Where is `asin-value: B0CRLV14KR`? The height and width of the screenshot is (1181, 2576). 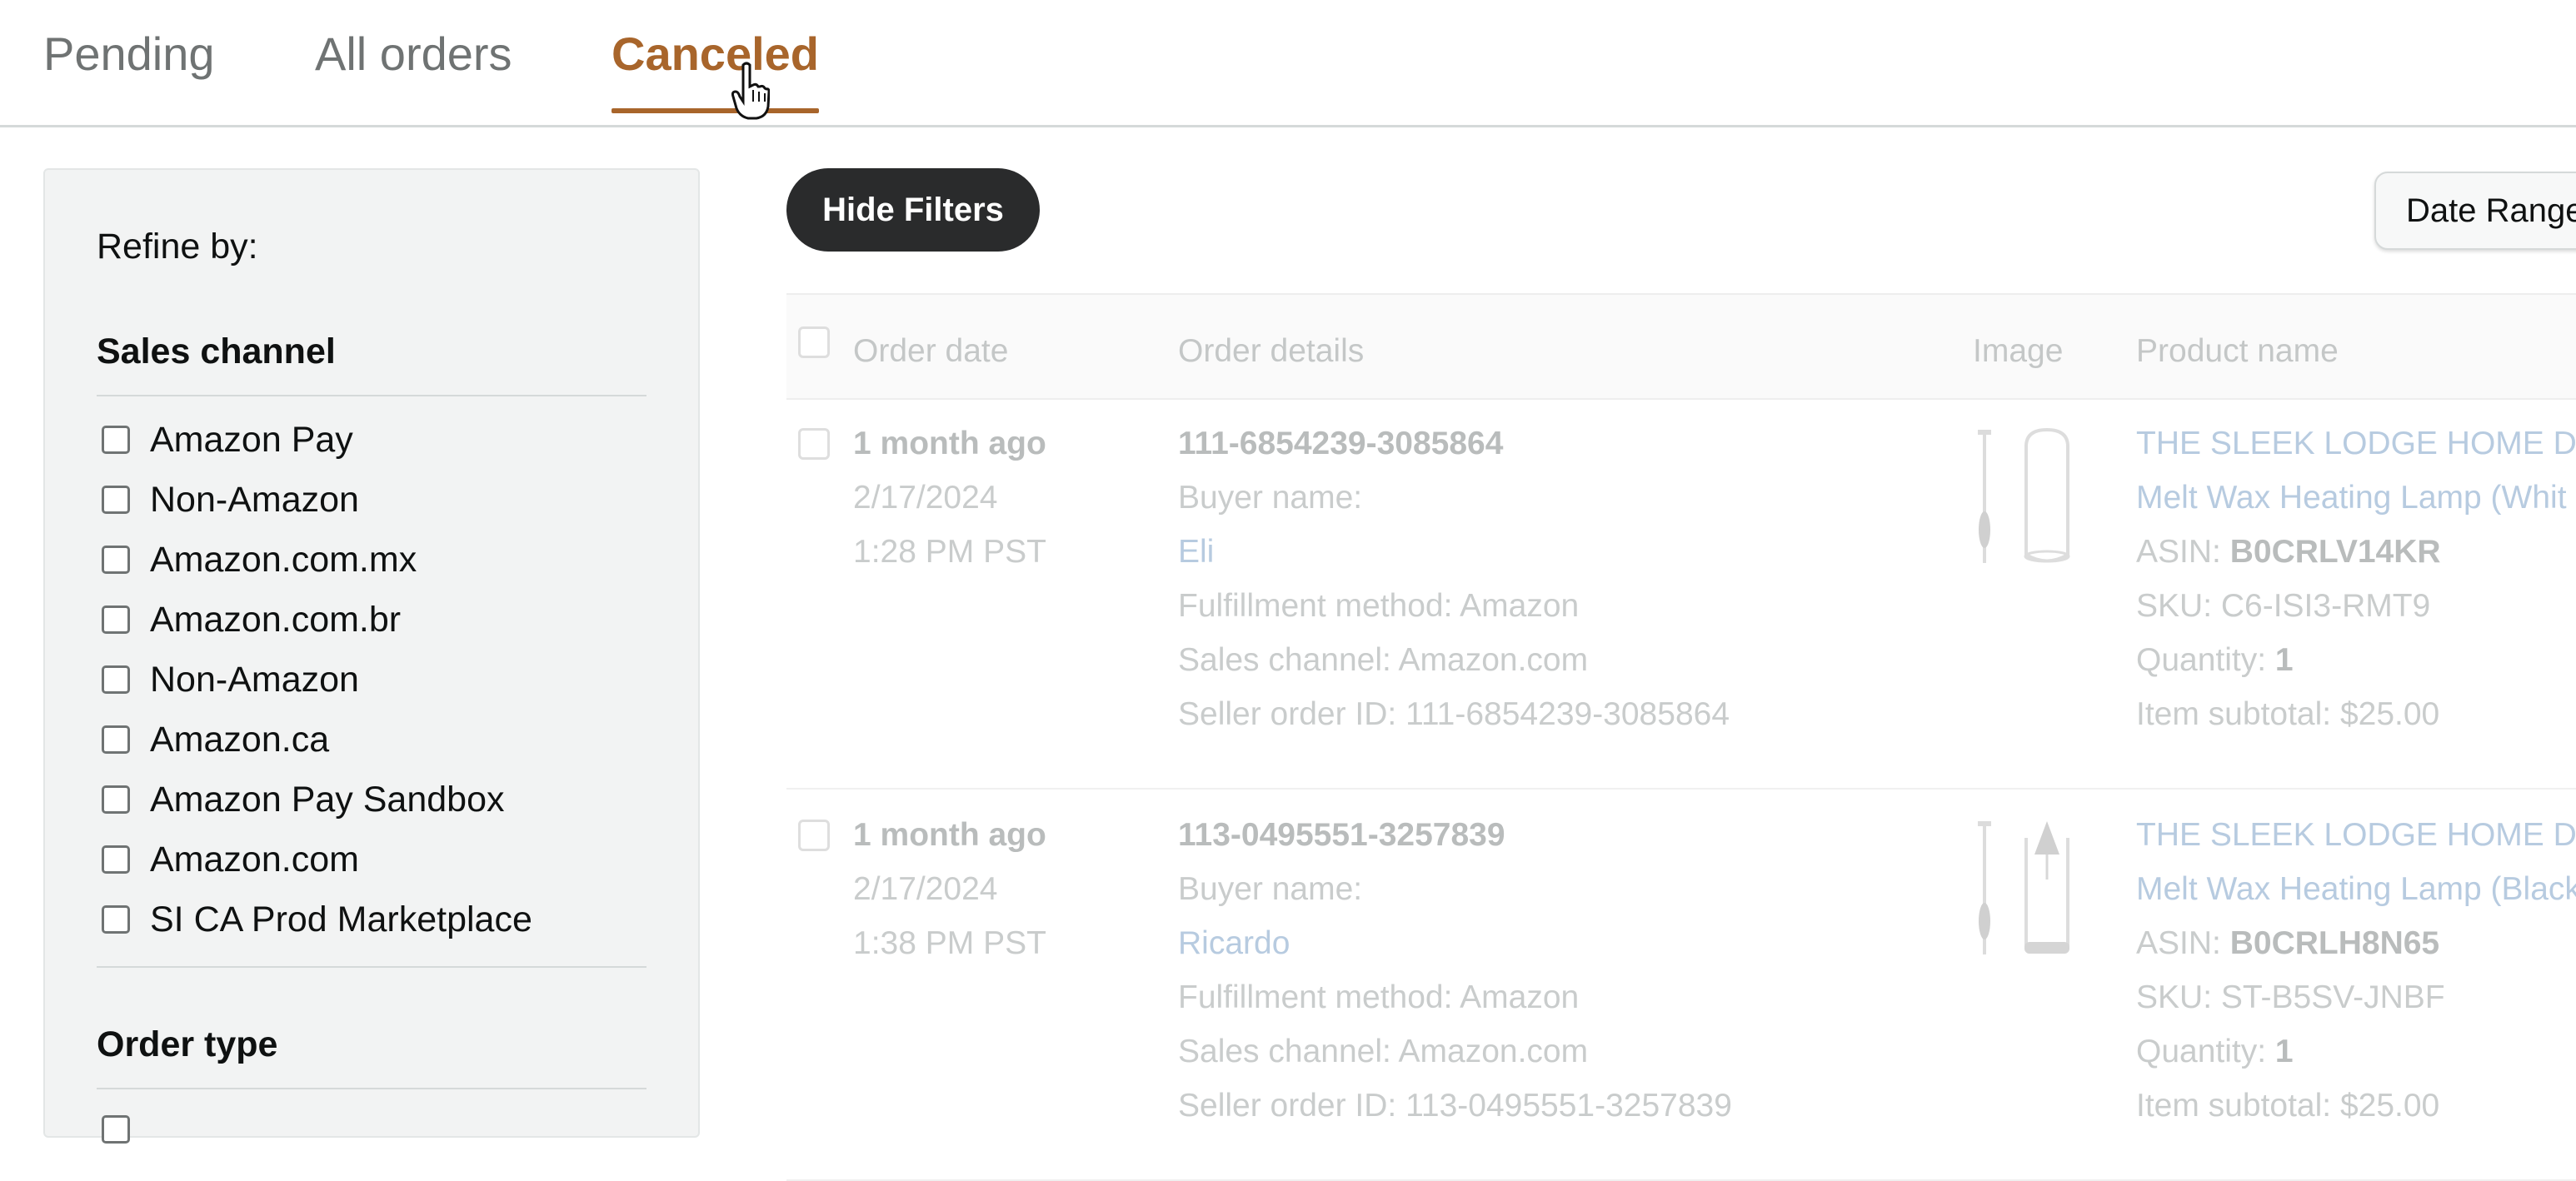
asin-value: B0CRLV14KR is located at coordinates (2335, 552).